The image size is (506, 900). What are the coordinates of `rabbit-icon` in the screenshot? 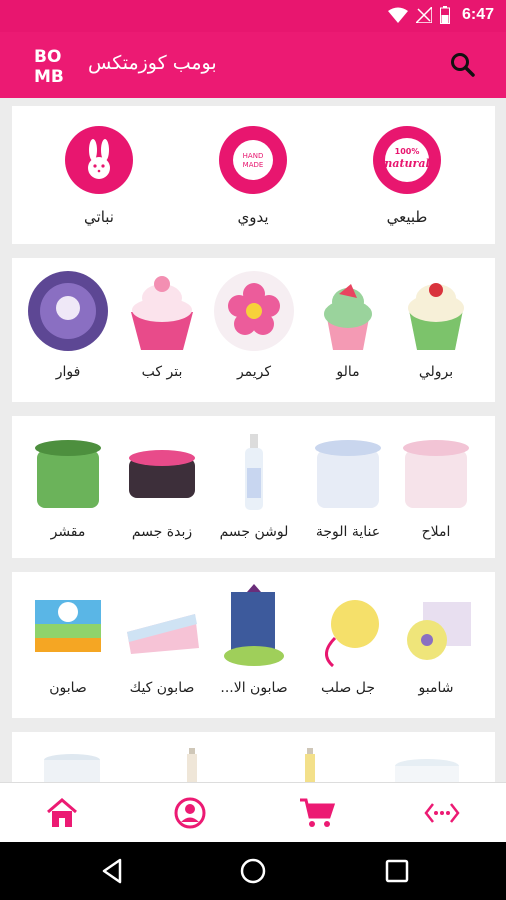 It's located at (99, 160).